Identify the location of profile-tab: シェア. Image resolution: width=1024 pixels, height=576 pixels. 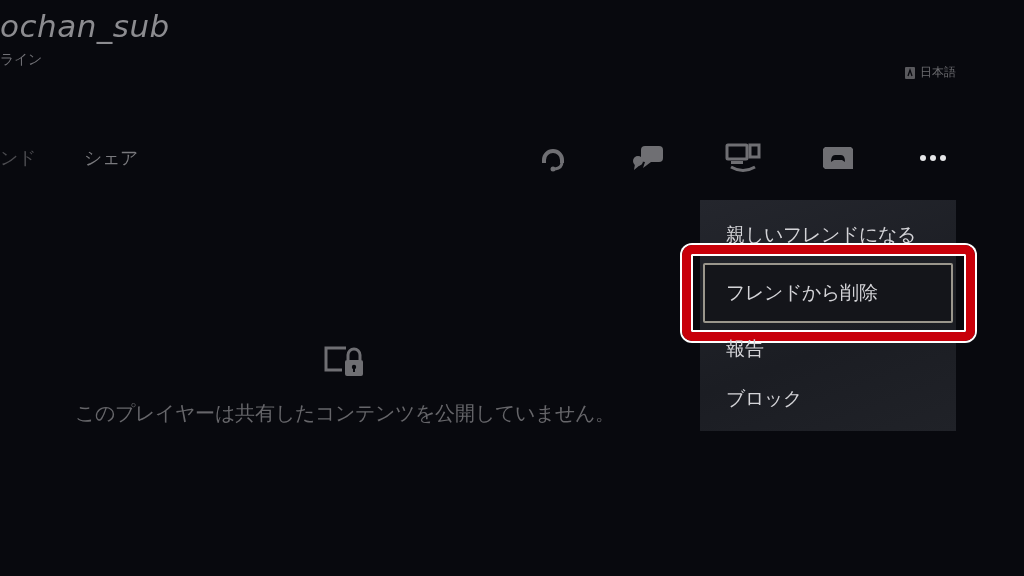
(111, 158).